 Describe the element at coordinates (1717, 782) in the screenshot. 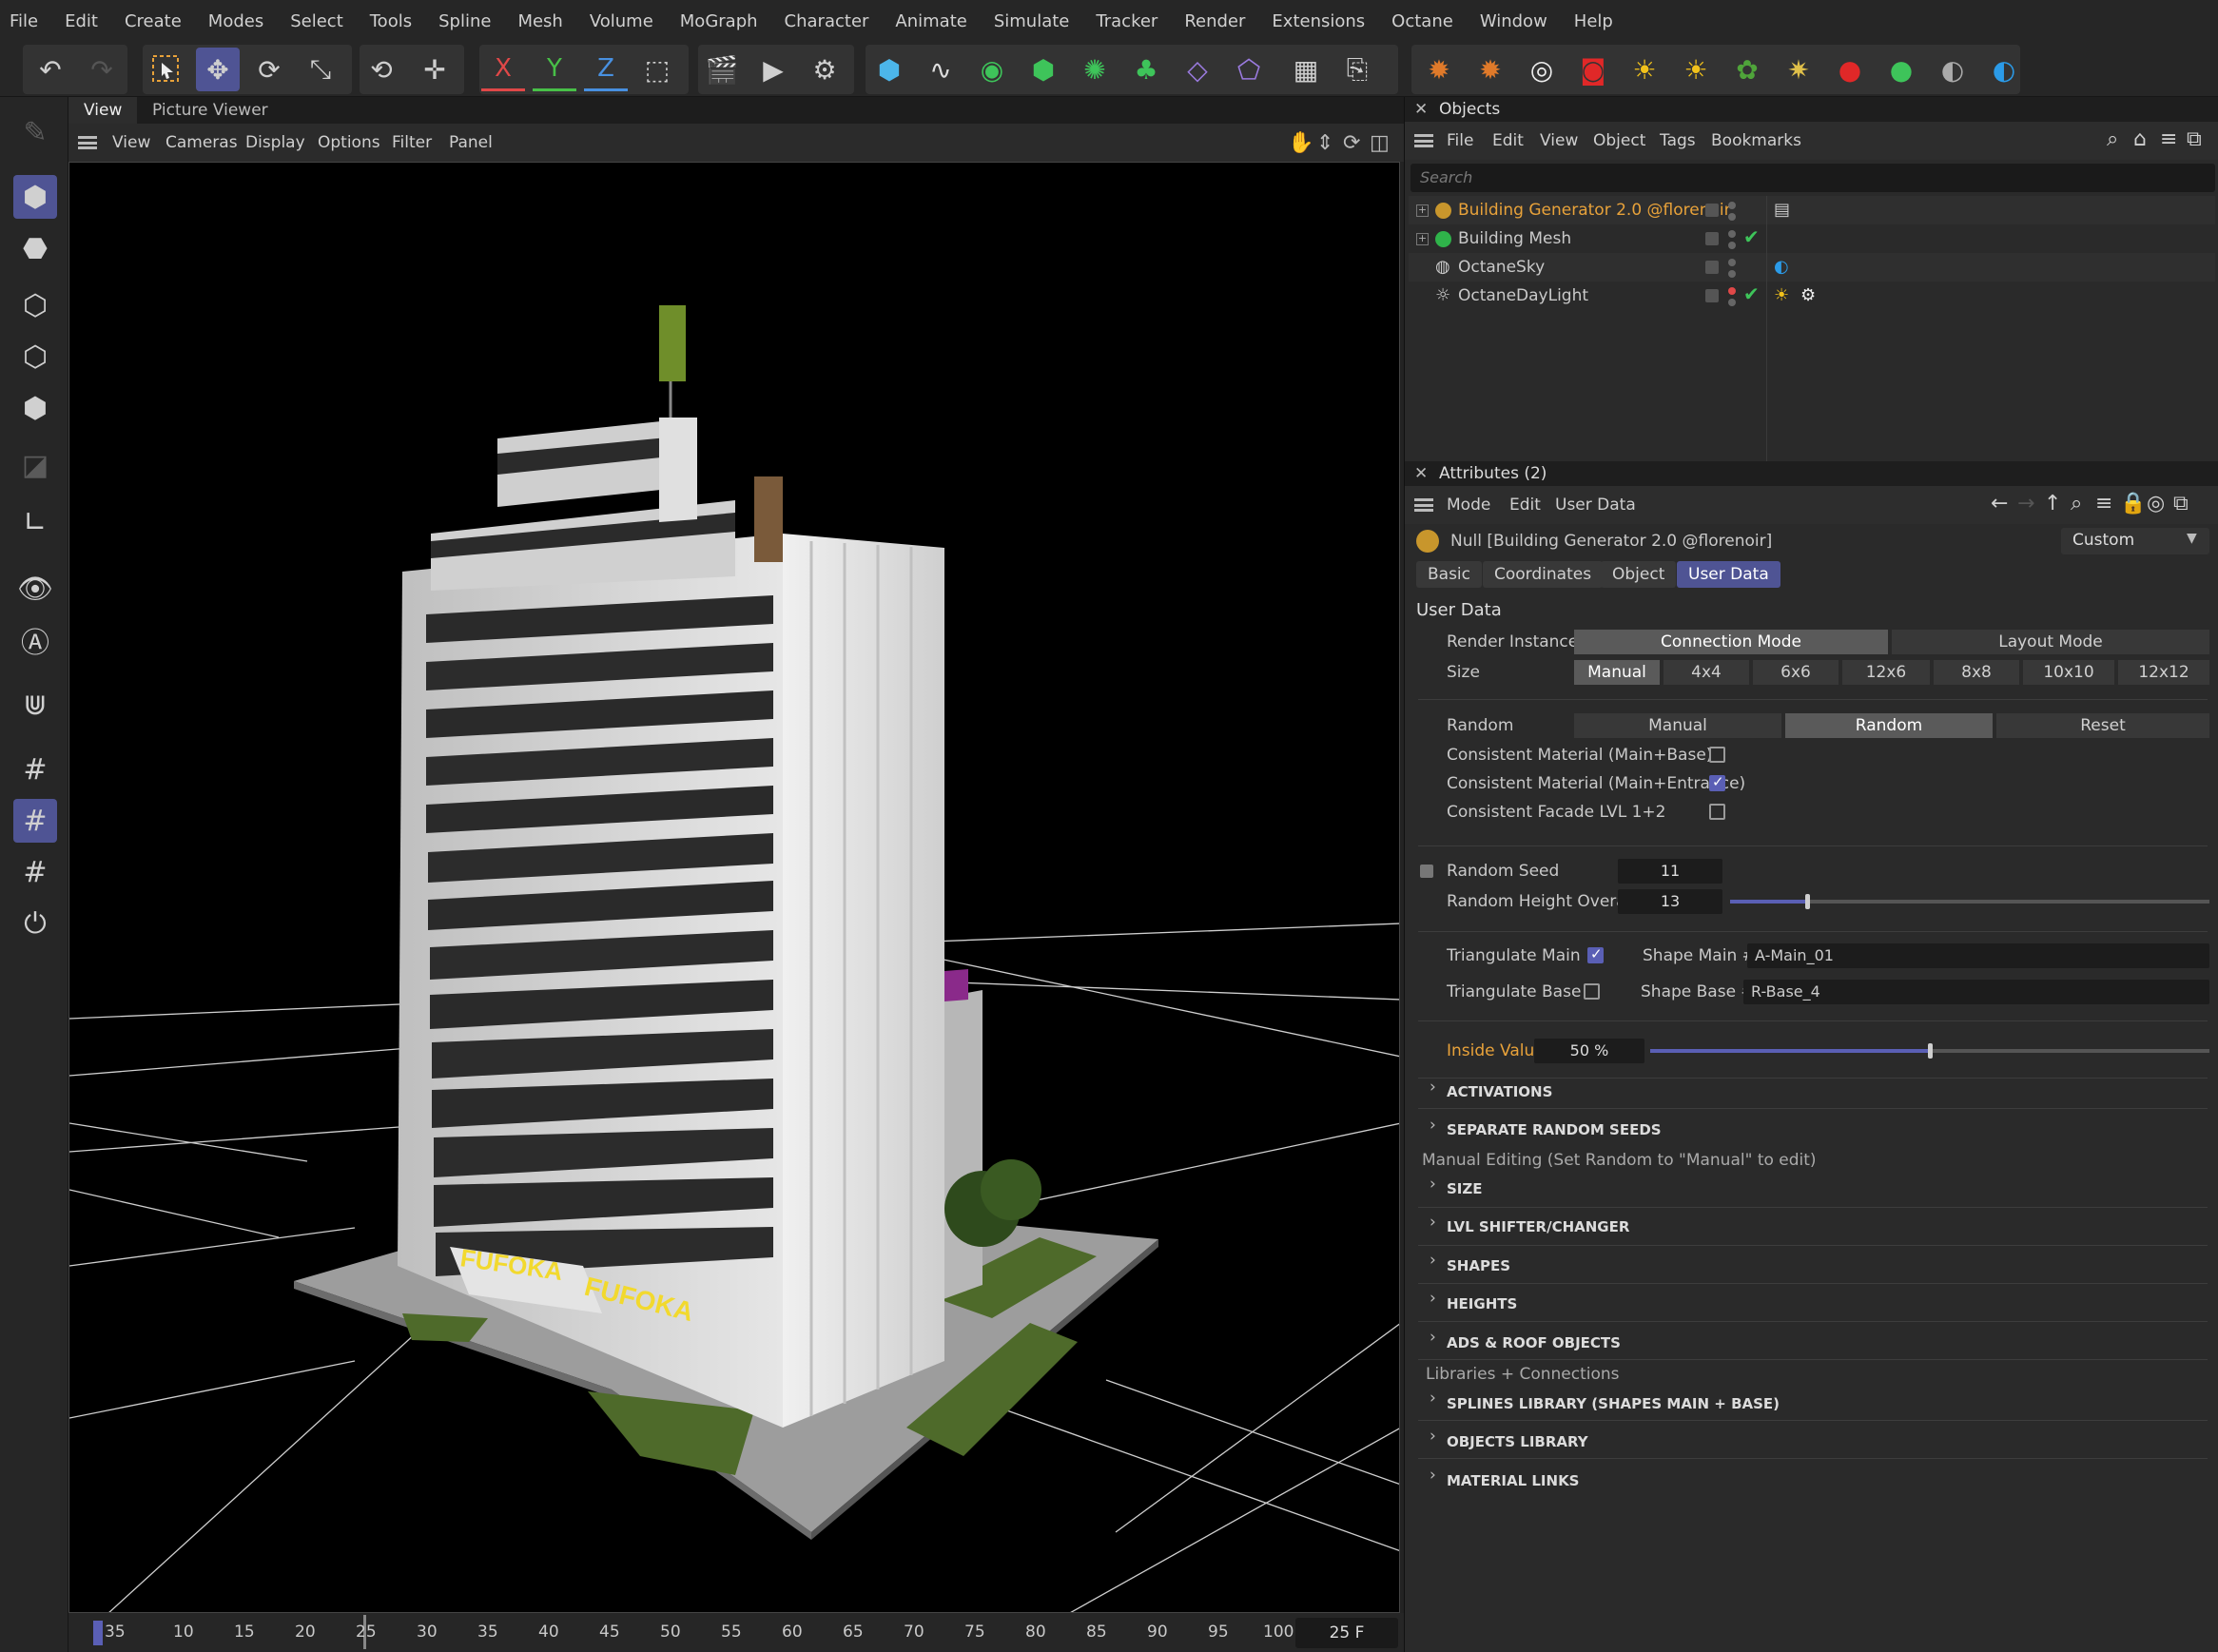

I see `consistent-main-entrance-checkbox` at that location.